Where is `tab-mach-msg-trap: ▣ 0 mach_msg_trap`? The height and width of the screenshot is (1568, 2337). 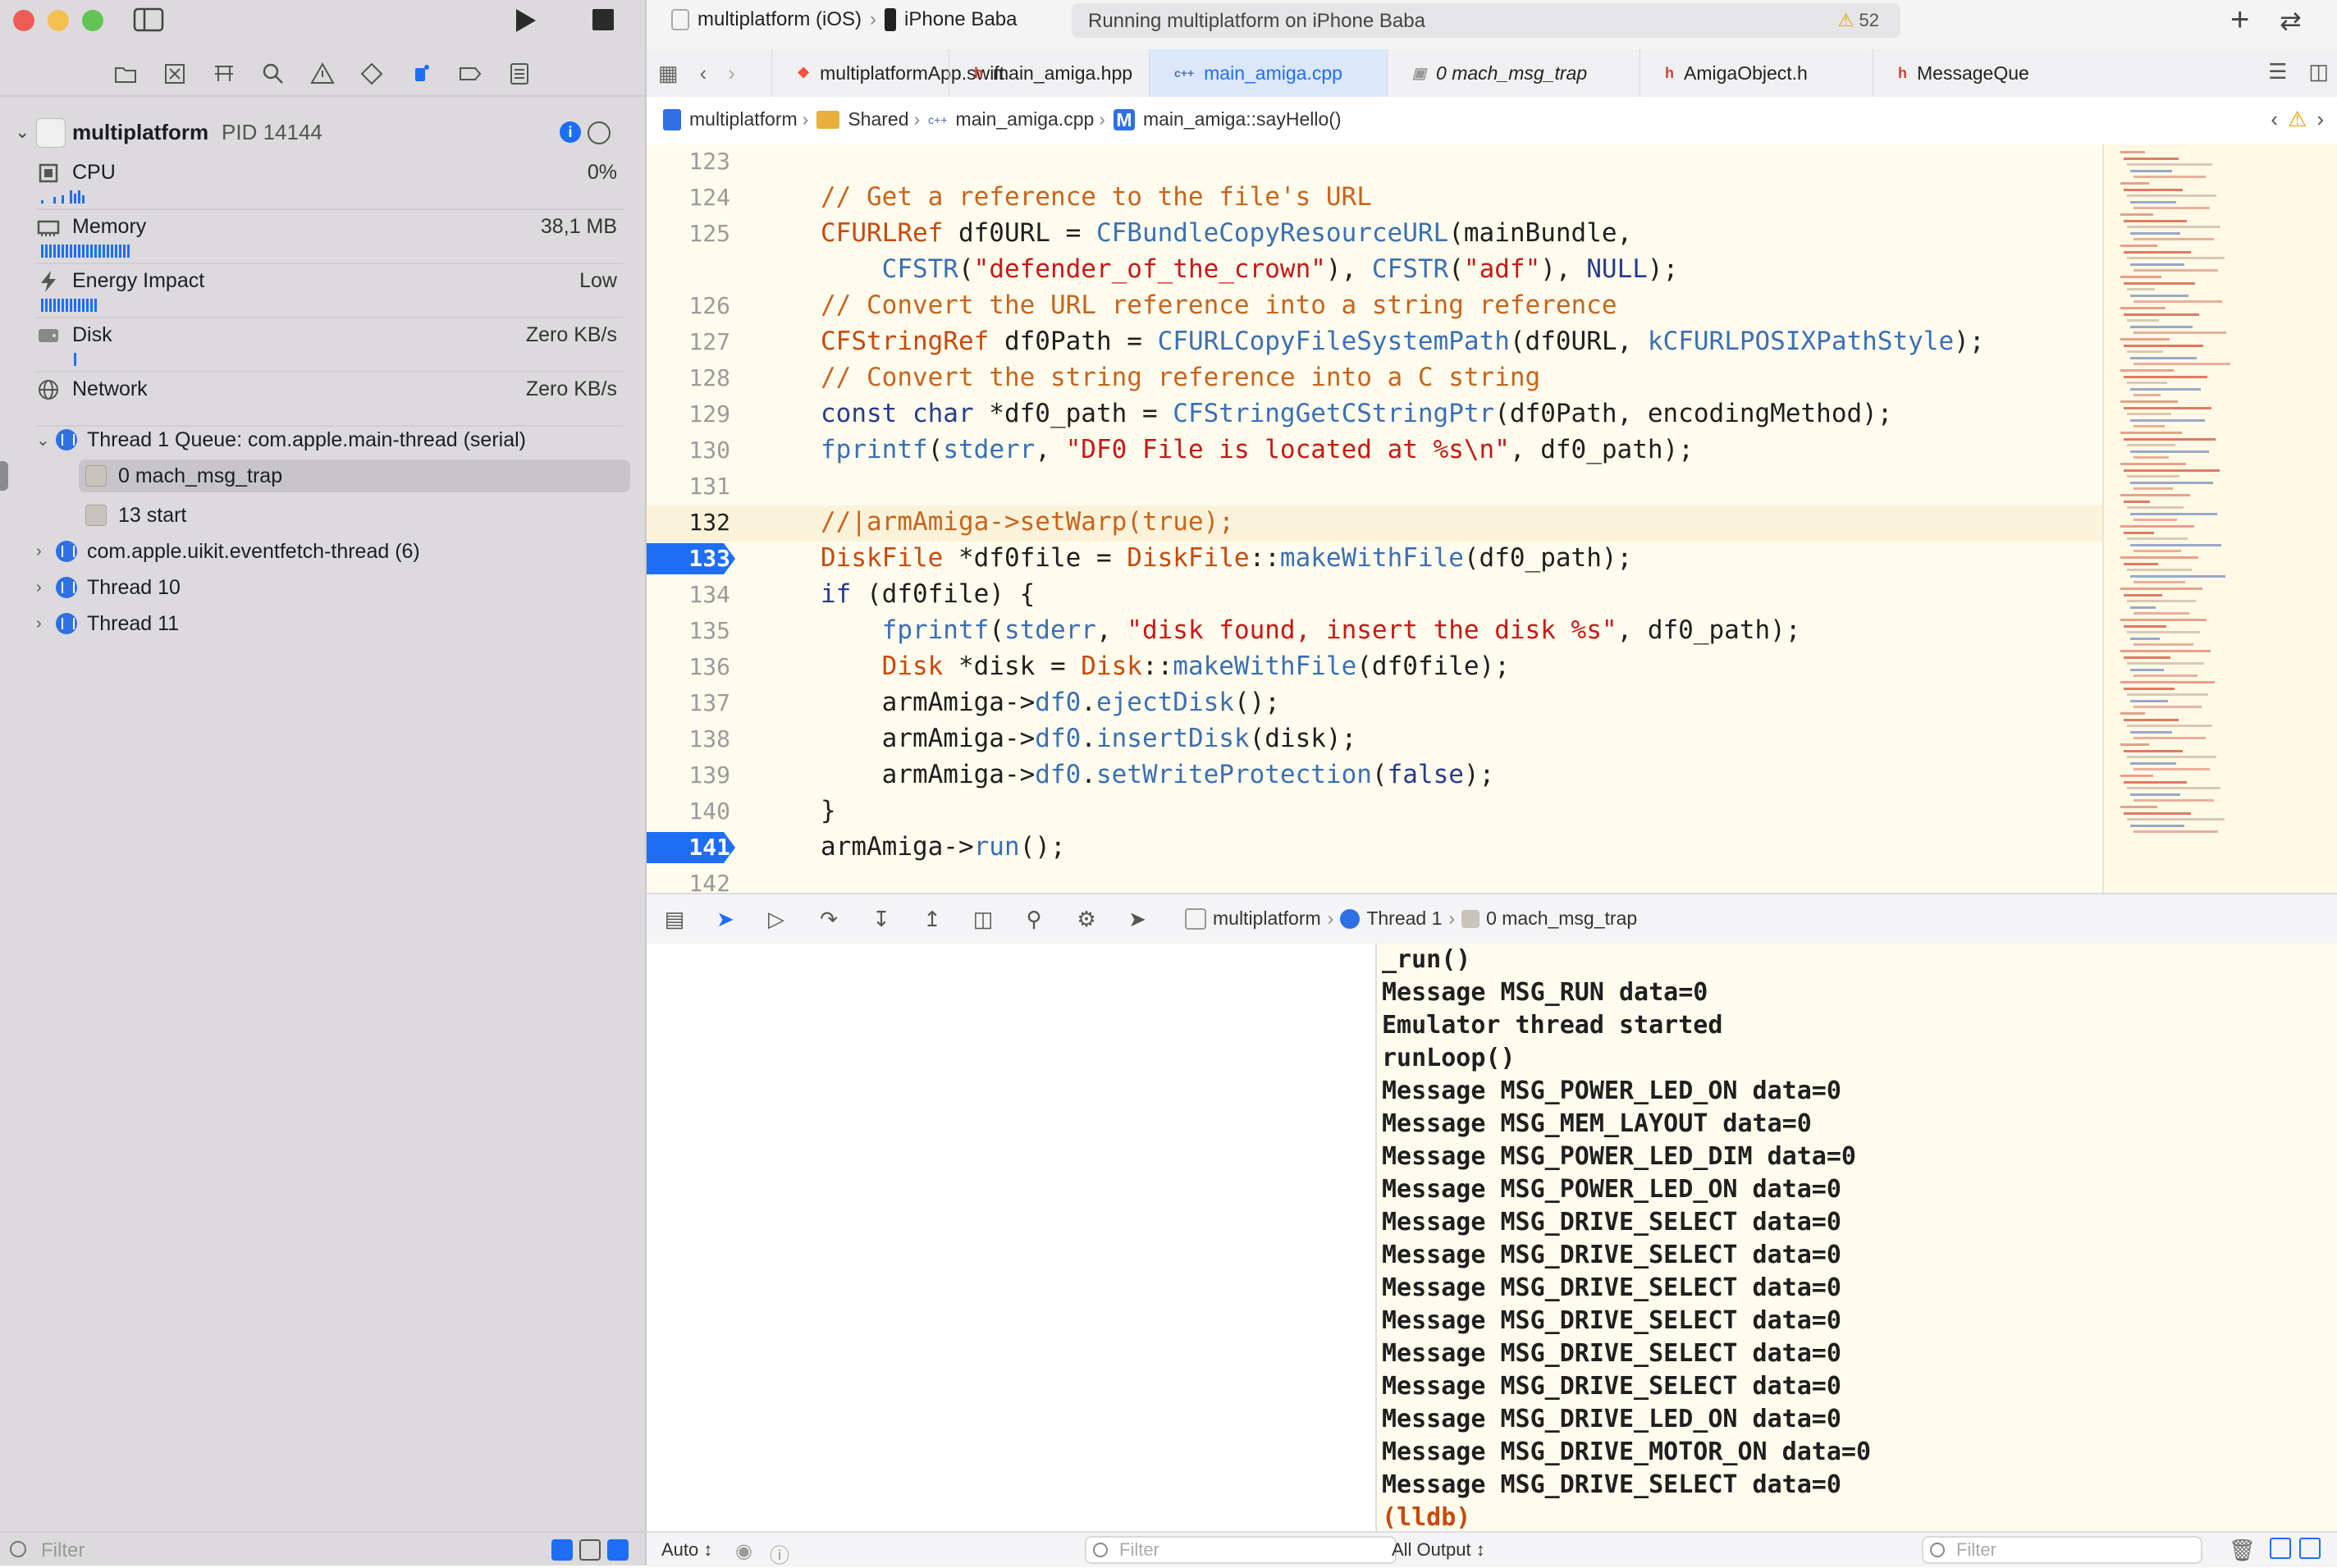
tab-mach-msg-trap: ▣ 0 mach_msg_trap is located at coordinates (1513, 73).